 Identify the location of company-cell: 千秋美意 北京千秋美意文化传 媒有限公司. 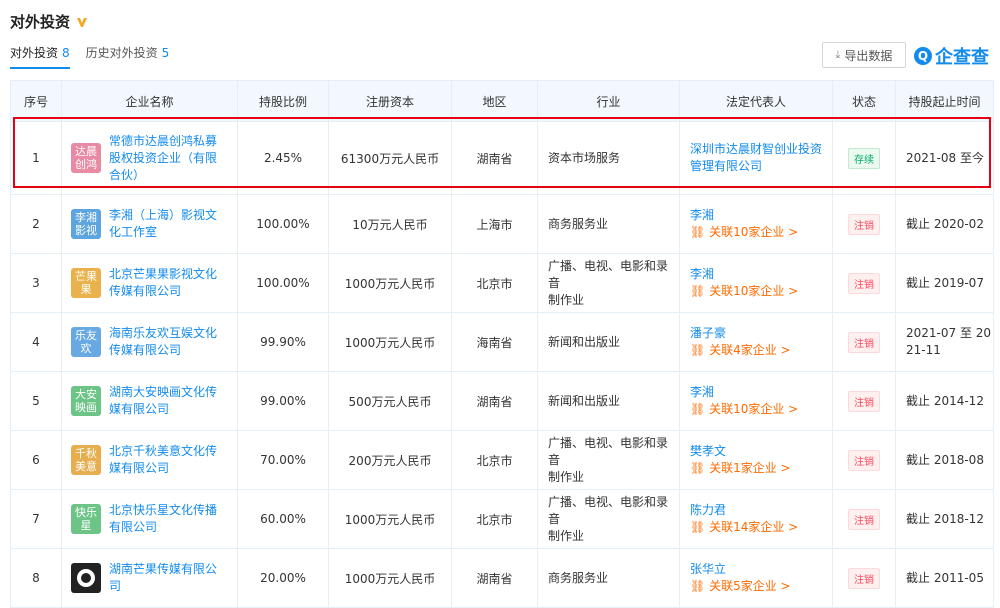
(149, 460).